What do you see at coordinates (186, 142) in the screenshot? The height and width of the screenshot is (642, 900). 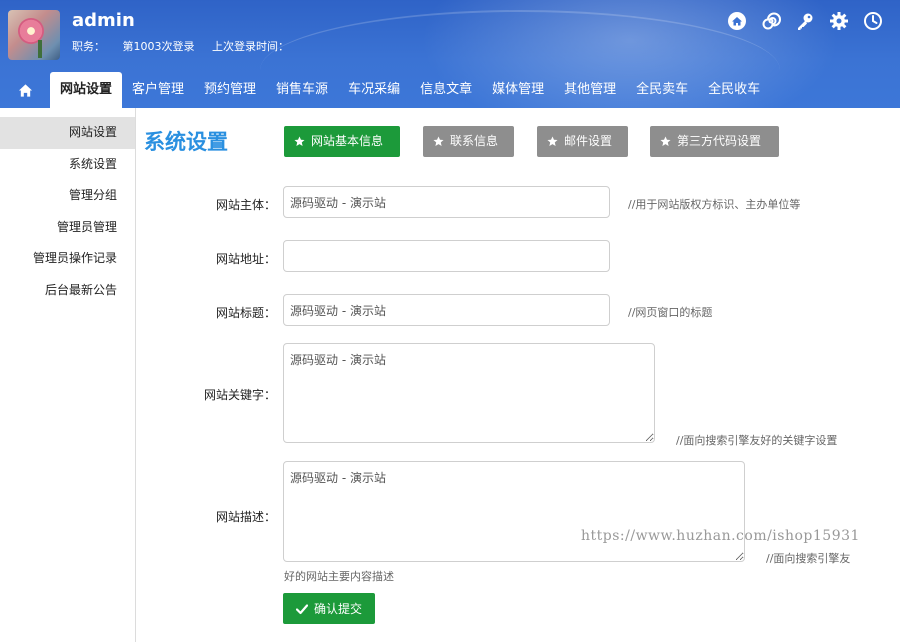 I see `page-title: 系统设置` at bounding box center [186, 142].